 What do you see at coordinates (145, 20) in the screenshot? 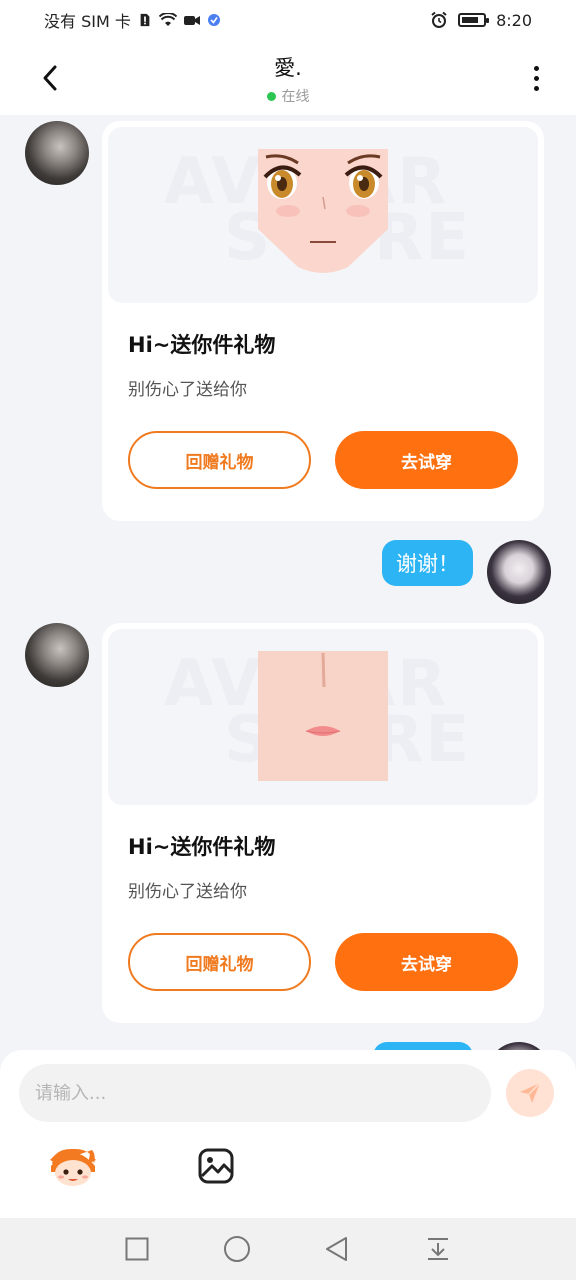
I see `sim-alert-icon` at bounding box center [145, 20].